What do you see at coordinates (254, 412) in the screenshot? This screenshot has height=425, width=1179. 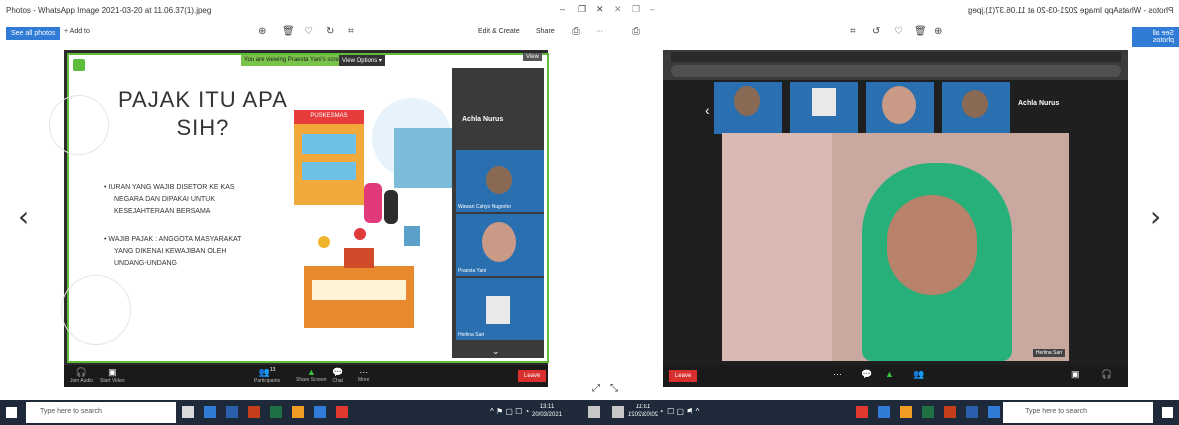 I see `powerpoint-icon` at bounding box center [254, 412].